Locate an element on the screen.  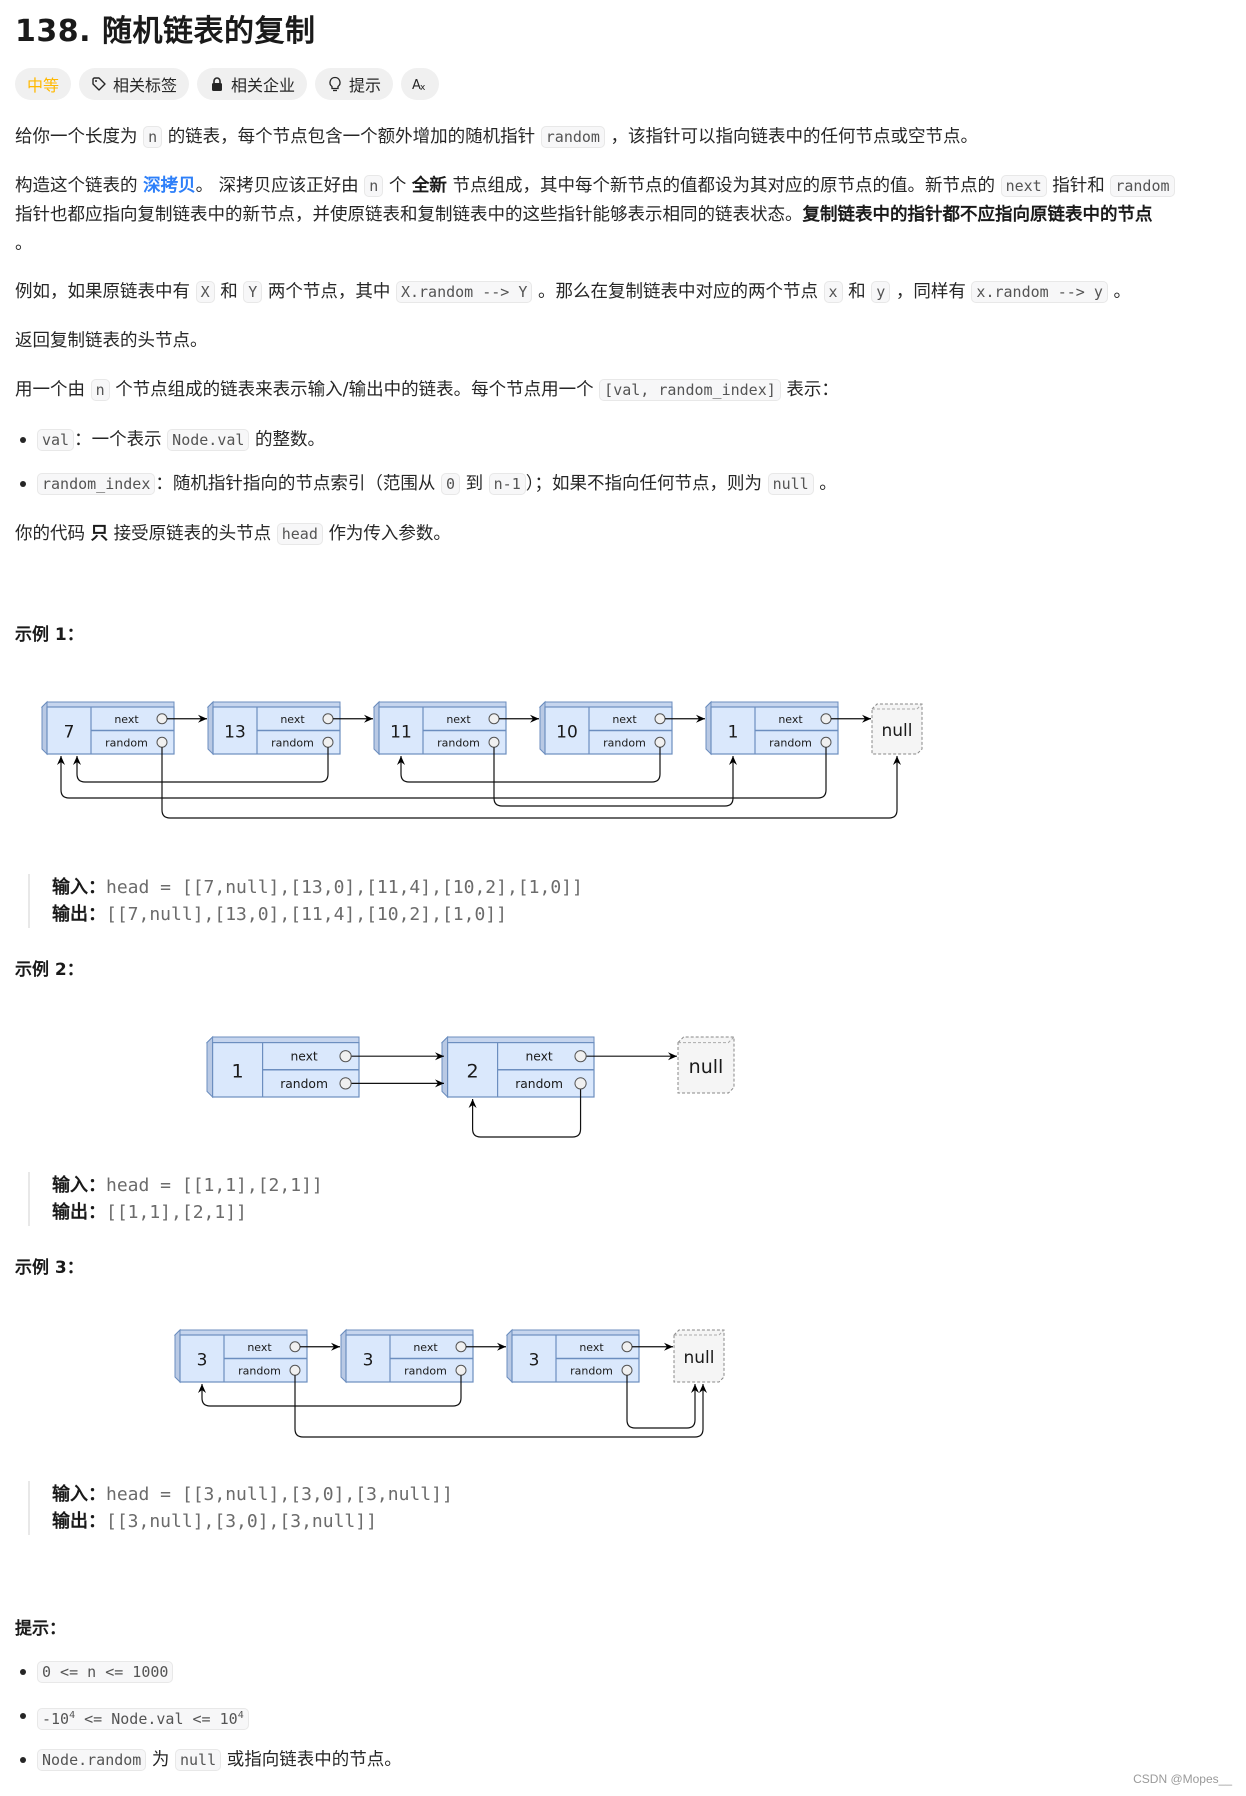
exponent: 4 is located at coordinates (240, 1715).